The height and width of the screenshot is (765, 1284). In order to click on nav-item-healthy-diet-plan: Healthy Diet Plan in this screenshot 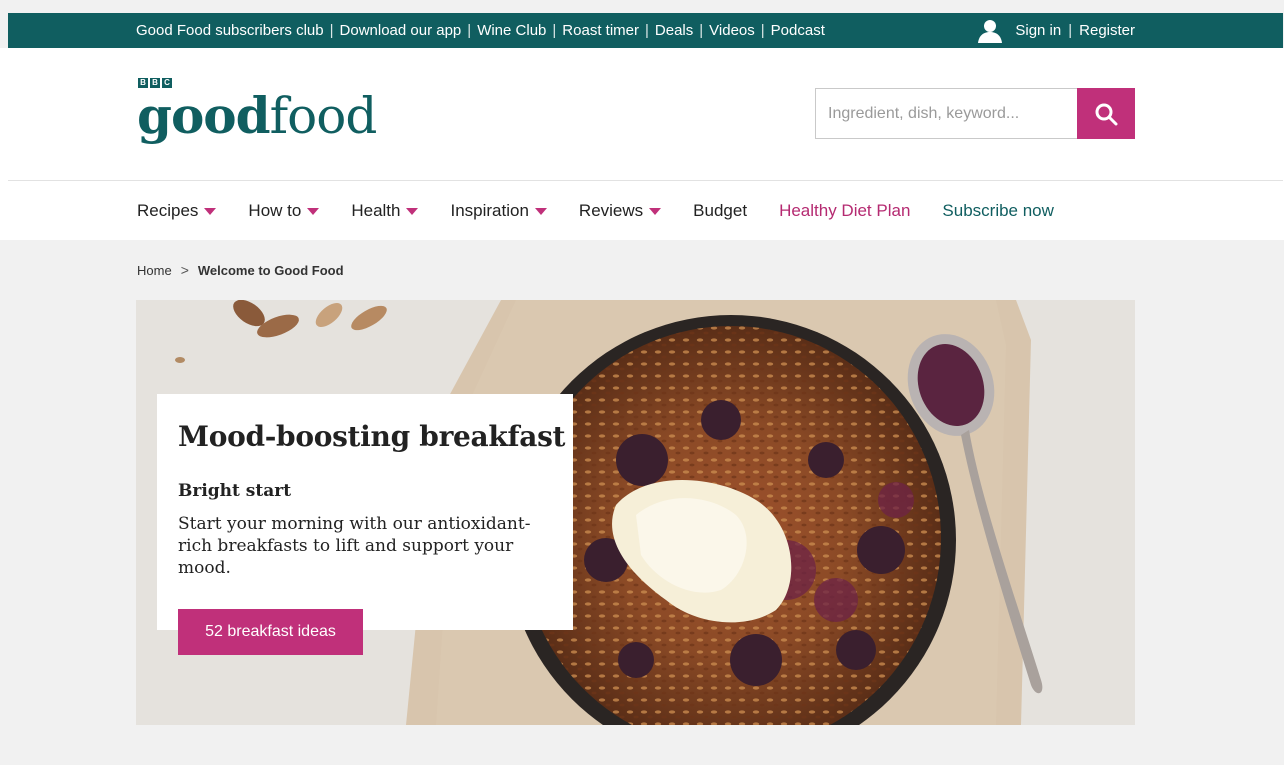, I will do `click(844, 211)`.